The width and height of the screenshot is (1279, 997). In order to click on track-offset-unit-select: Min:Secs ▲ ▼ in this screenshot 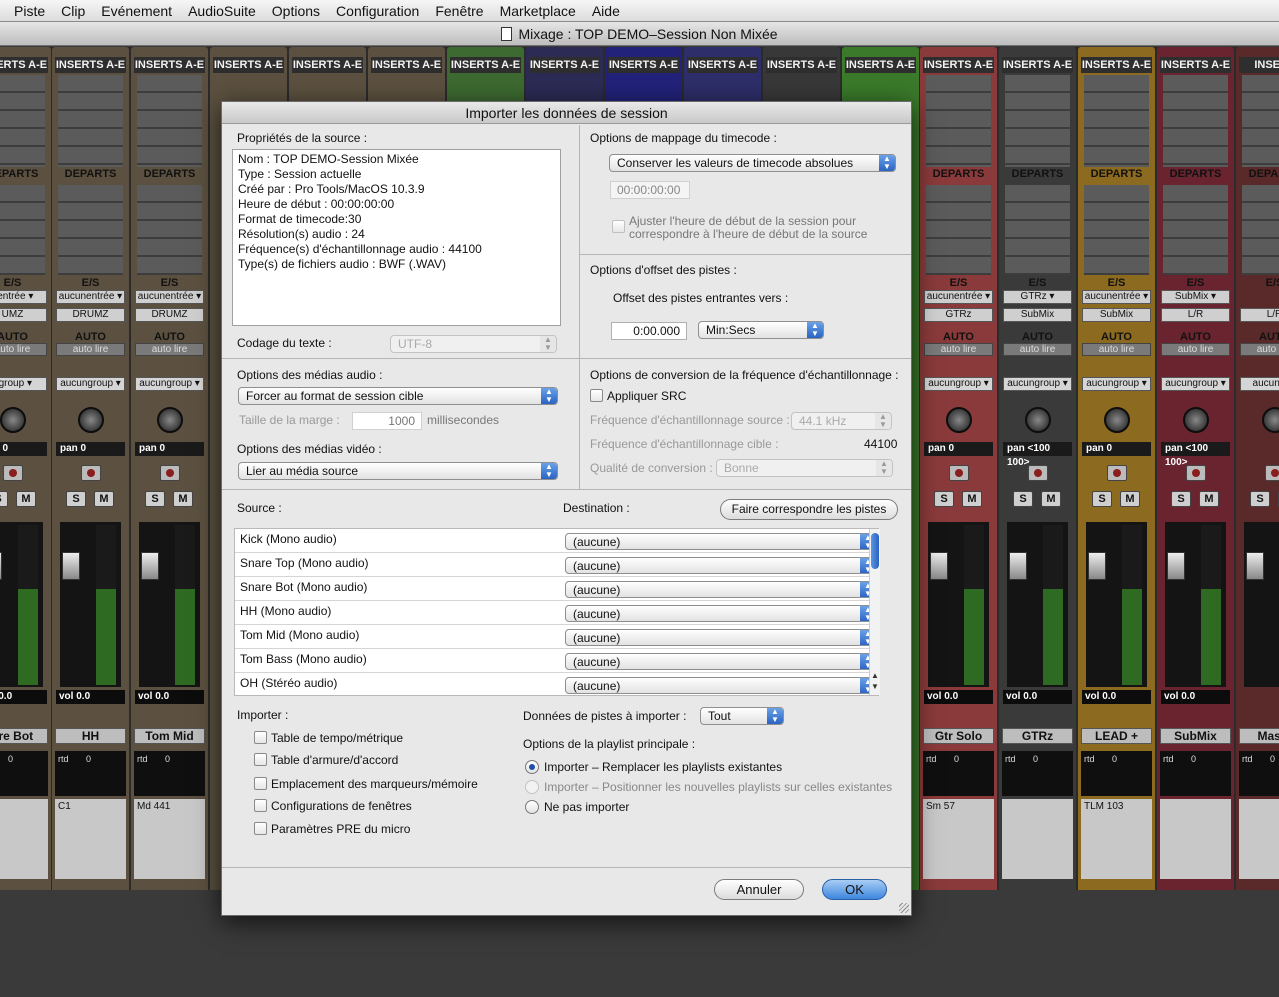, I will do `click(761, 330)`.